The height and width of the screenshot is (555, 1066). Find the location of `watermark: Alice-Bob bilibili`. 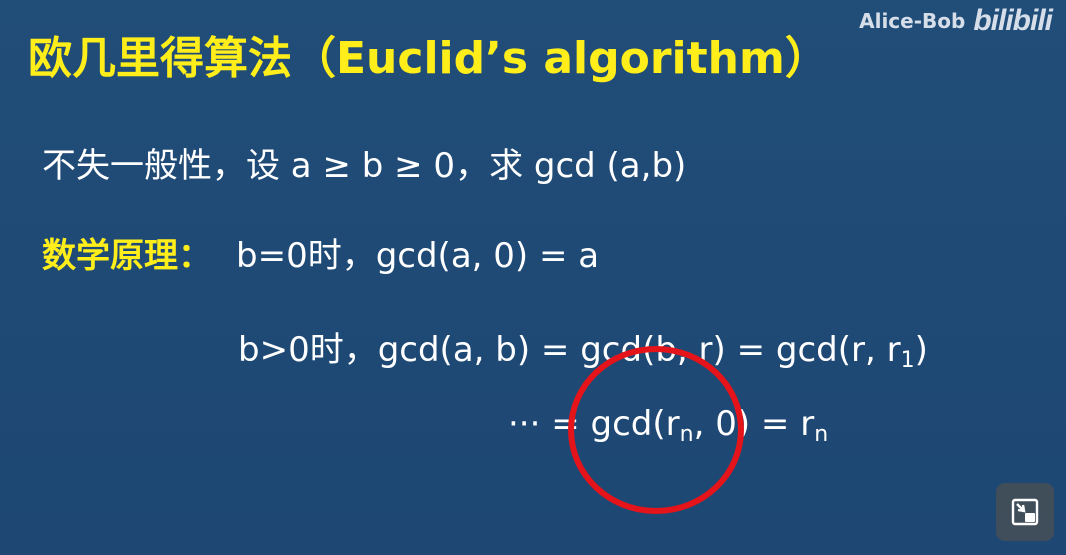

watermark: Alice-Bob bilibili is located at coordinates (956, 21).